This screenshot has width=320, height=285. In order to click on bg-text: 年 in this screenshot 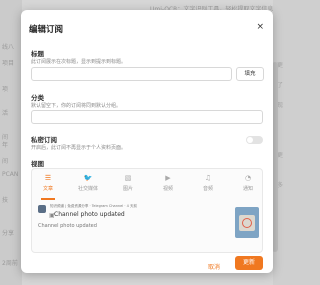, I will do `click(5, 145)`.